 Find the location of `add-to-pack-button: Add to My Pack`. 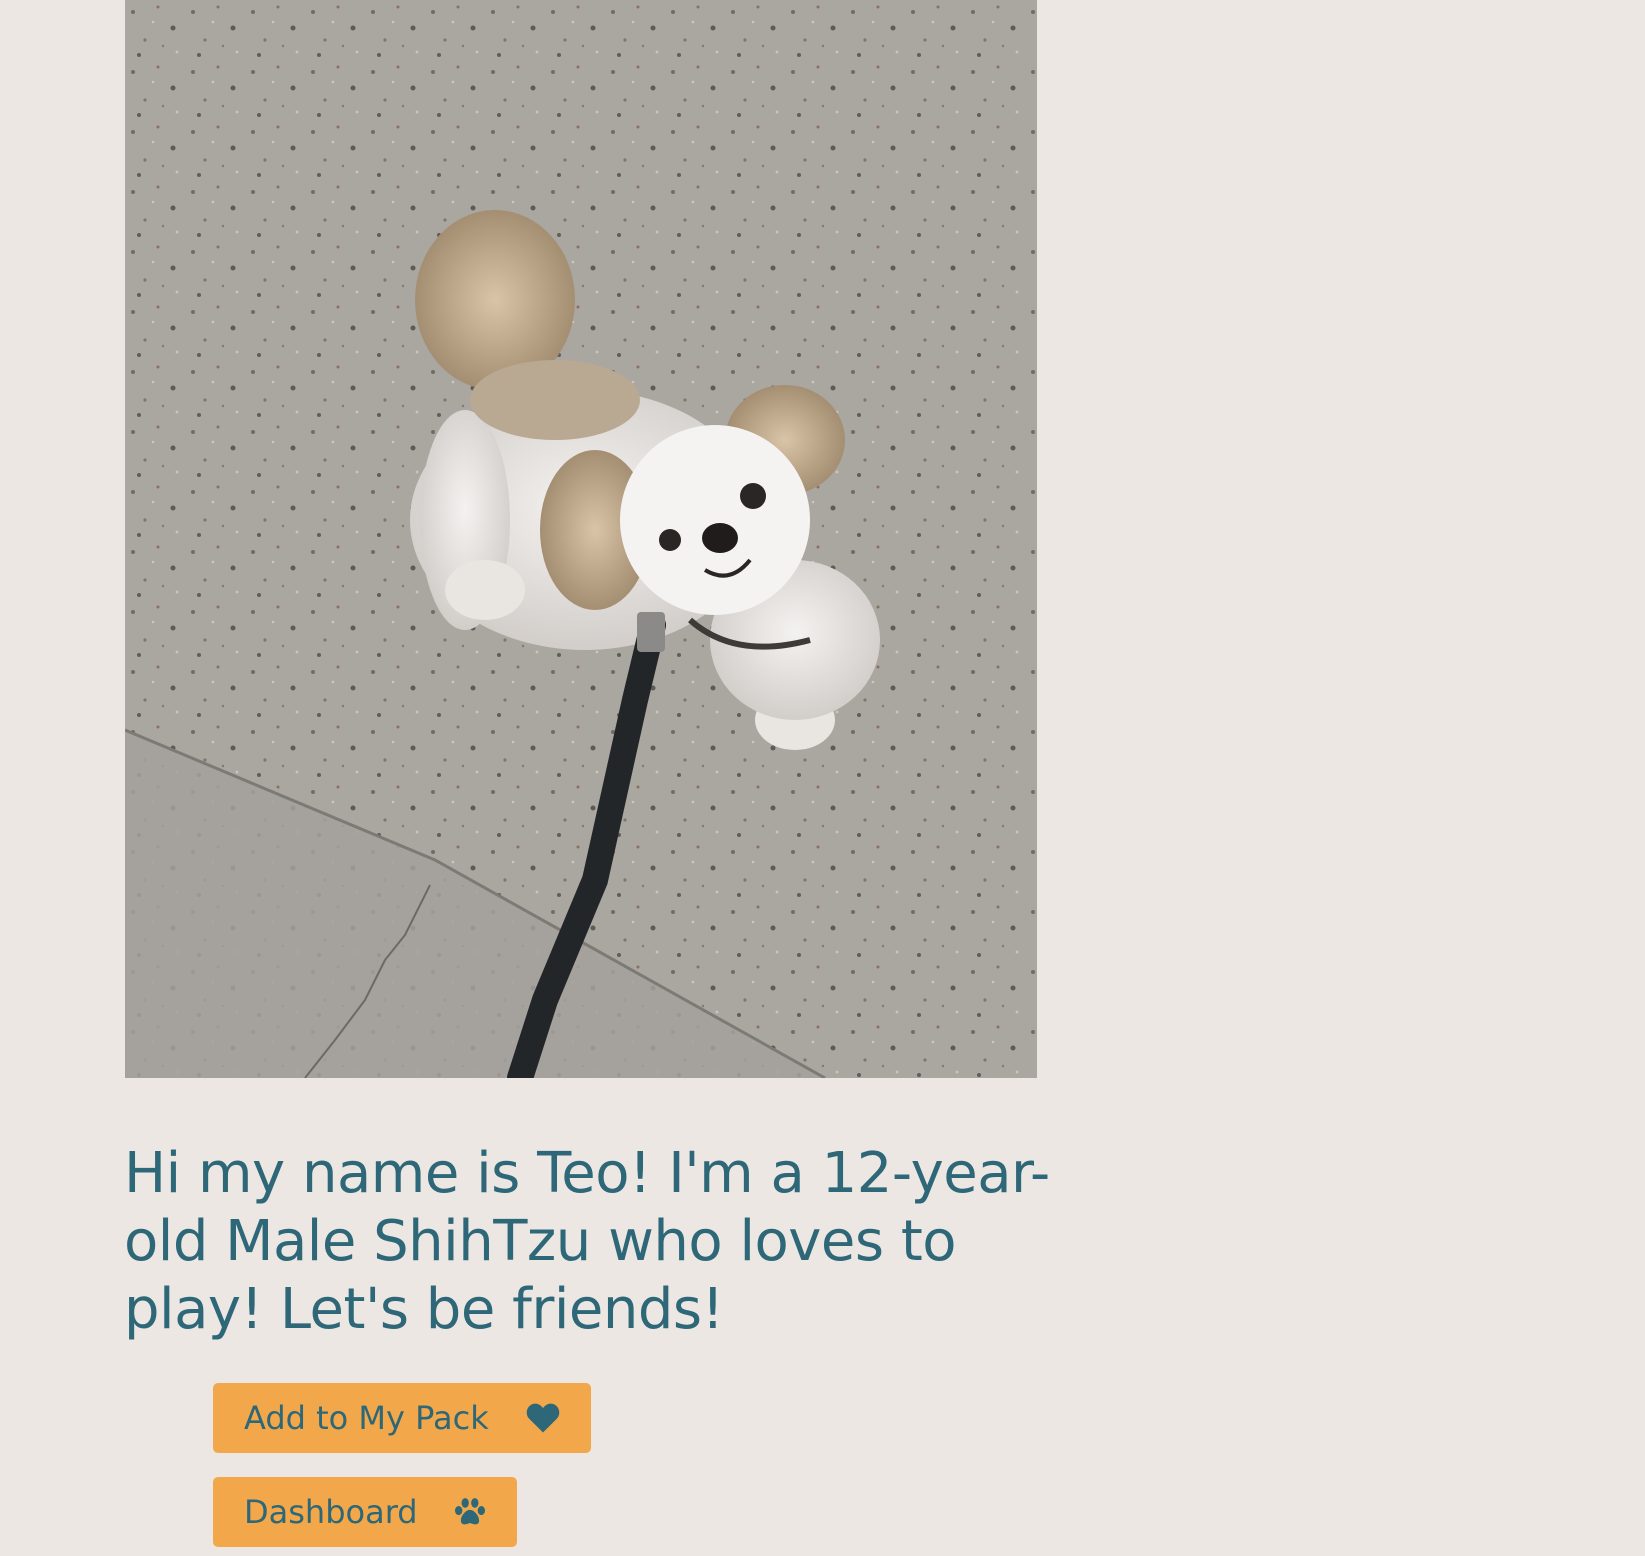

add-to-pack-button: Add to My Pack is located at coordinates (402, 1418).